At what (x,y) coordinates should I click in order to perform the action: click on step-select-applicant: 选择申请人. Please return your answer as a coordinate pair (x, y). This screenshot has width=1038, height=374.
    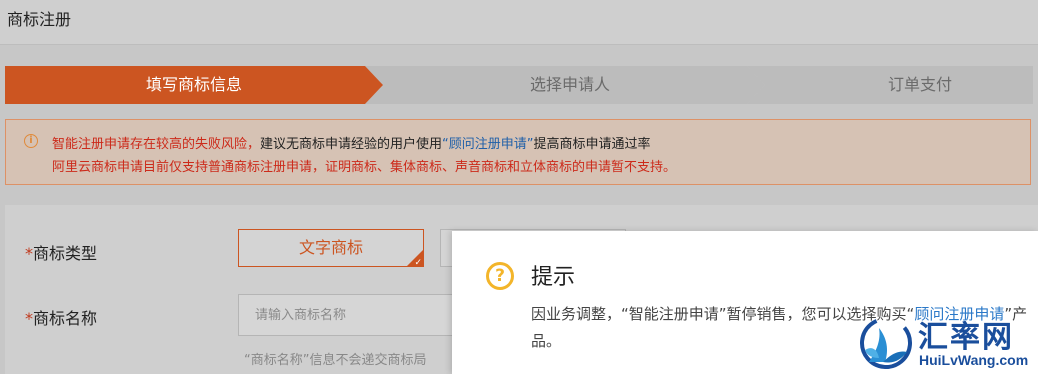
    Looking at the image, I should click on (565, 85).